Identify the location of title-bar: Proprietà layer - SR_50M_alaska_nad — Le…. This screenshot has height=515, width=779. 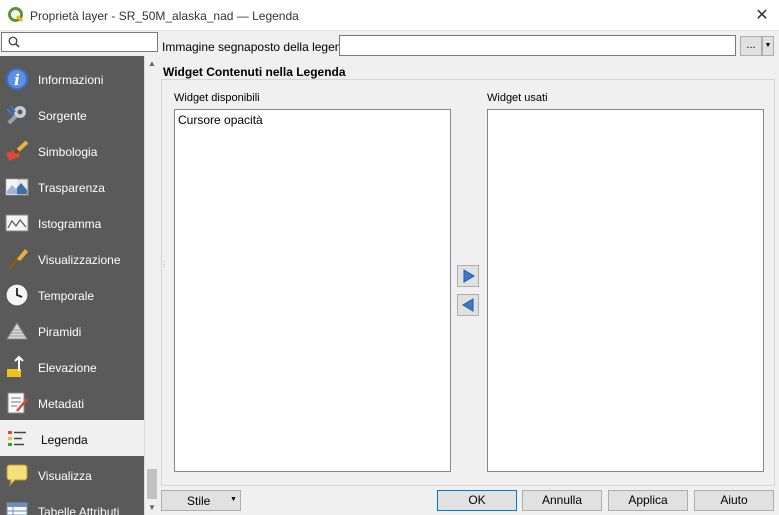
(389, 15).